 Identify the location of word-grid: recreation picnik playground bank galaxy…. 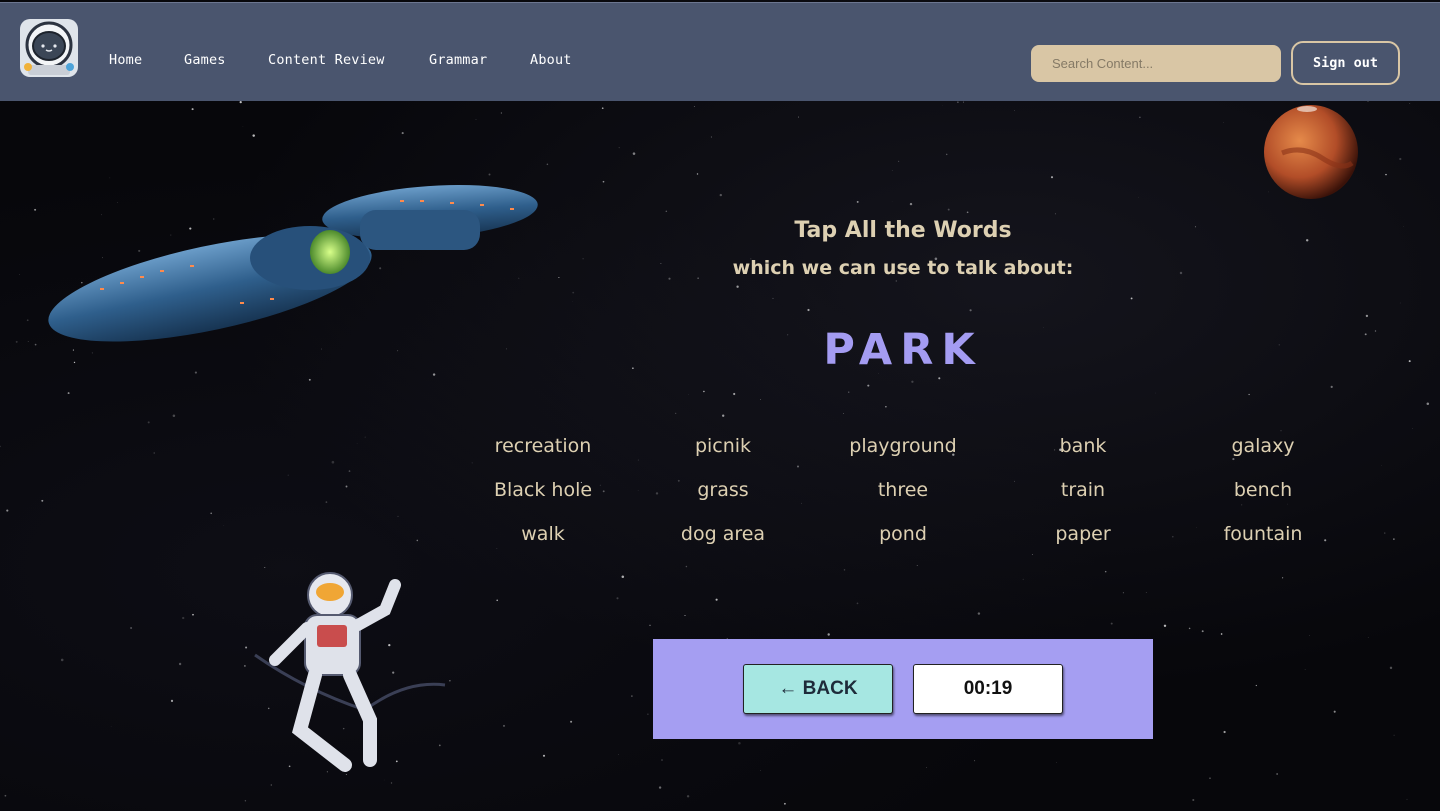
(903, 490).